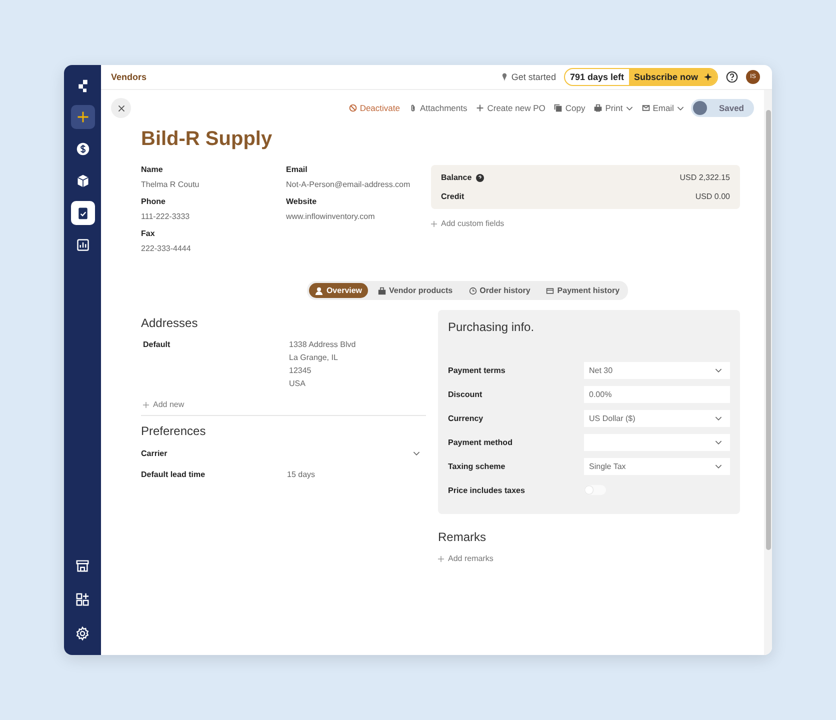 The image size is (836, 720). Describe the element at coordinates (153, 201) in the screenshot. I see `field-label: Phone` at that location.